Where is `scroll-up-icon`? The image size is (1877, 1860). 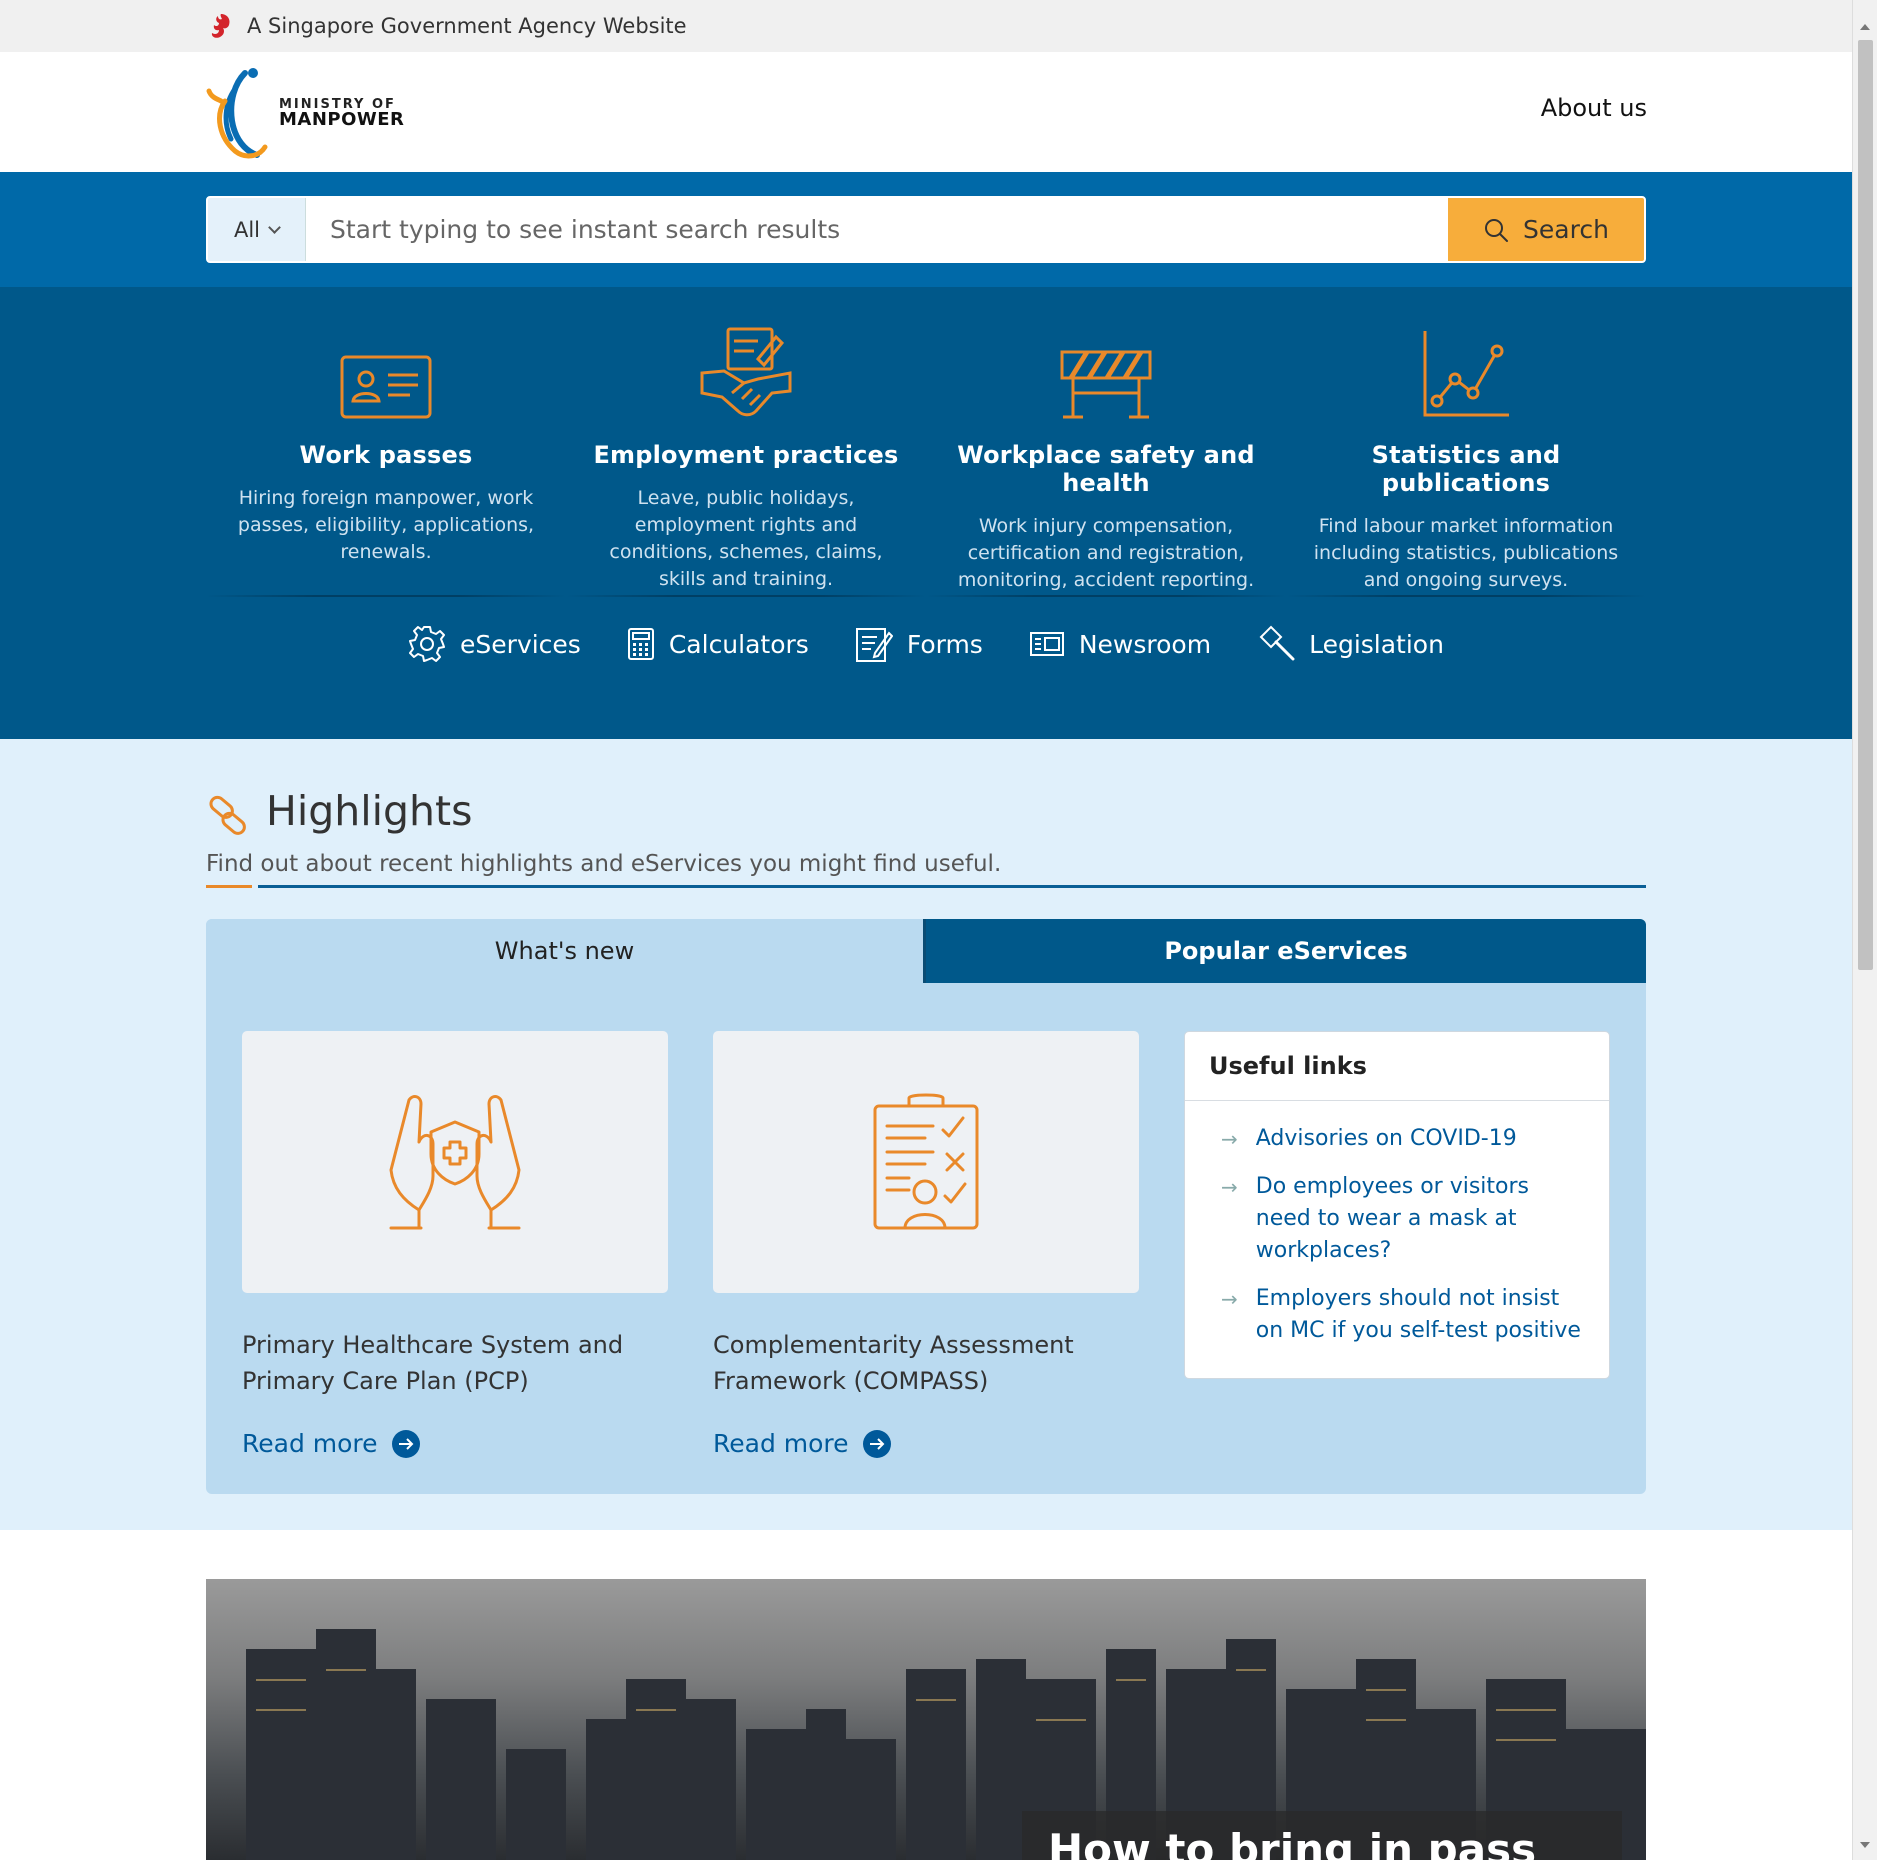 scroll-up-icon is located at coordinates (1865, 27).